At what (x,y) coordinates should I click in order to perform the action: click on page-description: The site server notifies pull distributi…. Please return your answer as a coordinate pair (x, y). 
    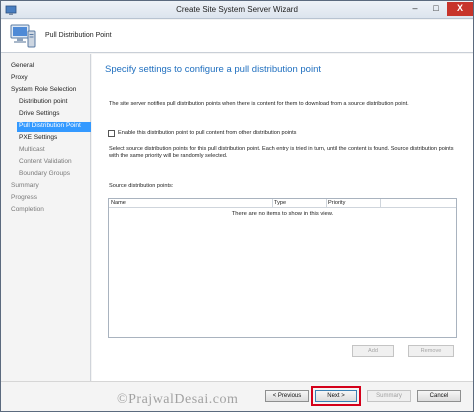
    Looking at the image, I should click on (259, 104).